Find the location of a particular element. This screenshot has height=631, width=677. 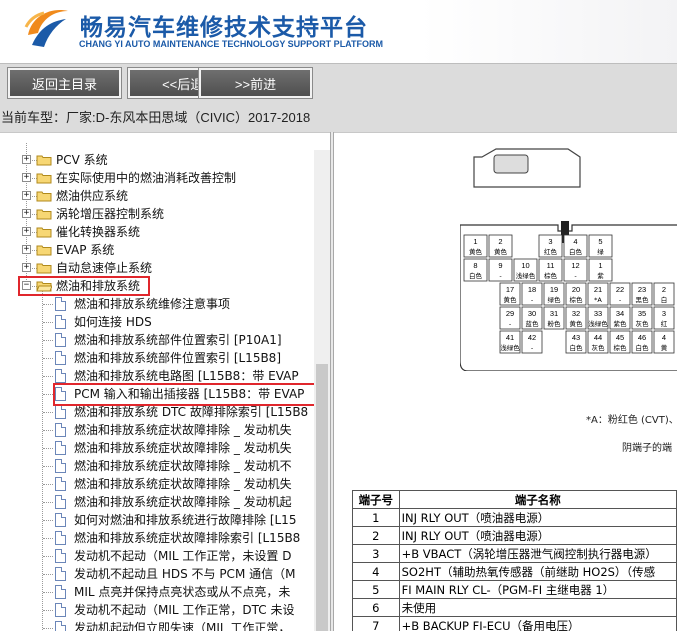

tree-folder-item: 在实际使用中的燃油消耗改善控制 is located at coordinates (146, 178).